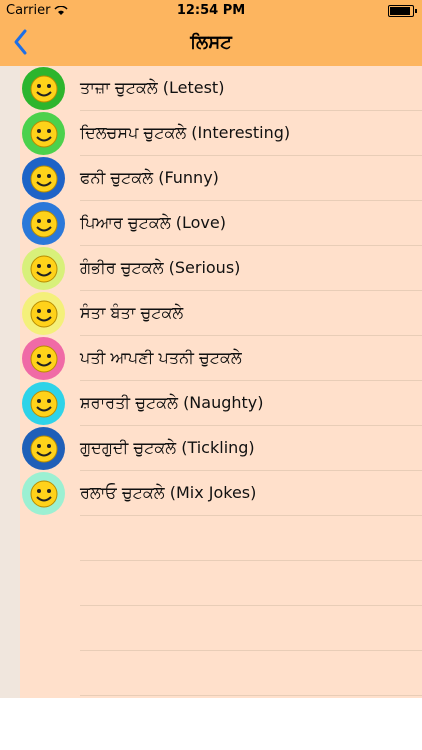 This screenshot has width=422, height=750. I want to click on list-item-label: ਸ਼ਰਾਰਤੀ ਚੁਟਕਲੇ (Naughty), so click(172, 402).